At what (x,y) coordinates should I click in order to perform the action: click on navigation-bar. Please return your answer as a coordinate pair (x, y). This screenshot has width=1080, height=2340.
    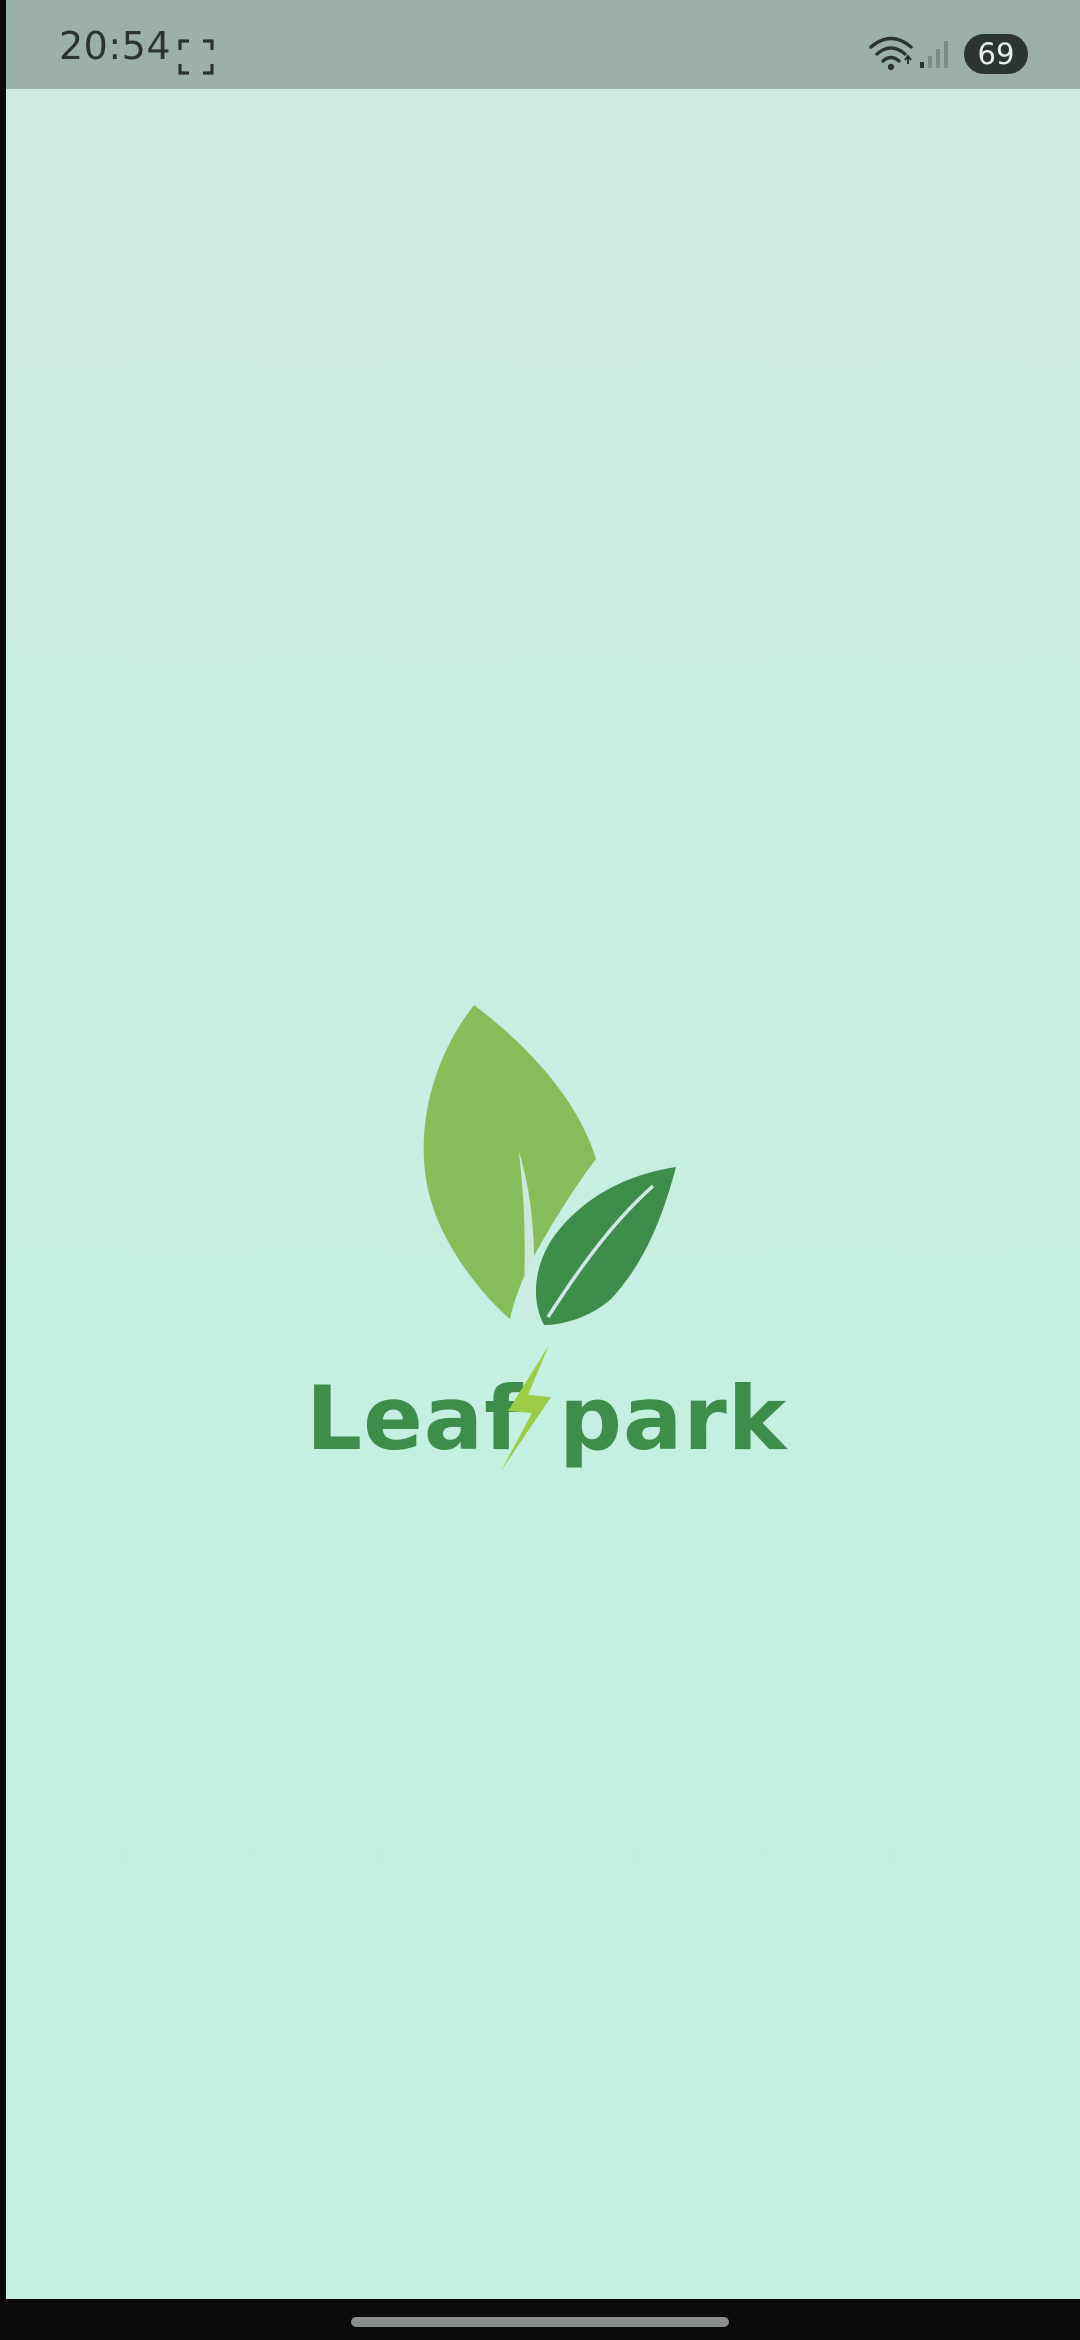
    Looking at the image, I should click on (540, 2319).